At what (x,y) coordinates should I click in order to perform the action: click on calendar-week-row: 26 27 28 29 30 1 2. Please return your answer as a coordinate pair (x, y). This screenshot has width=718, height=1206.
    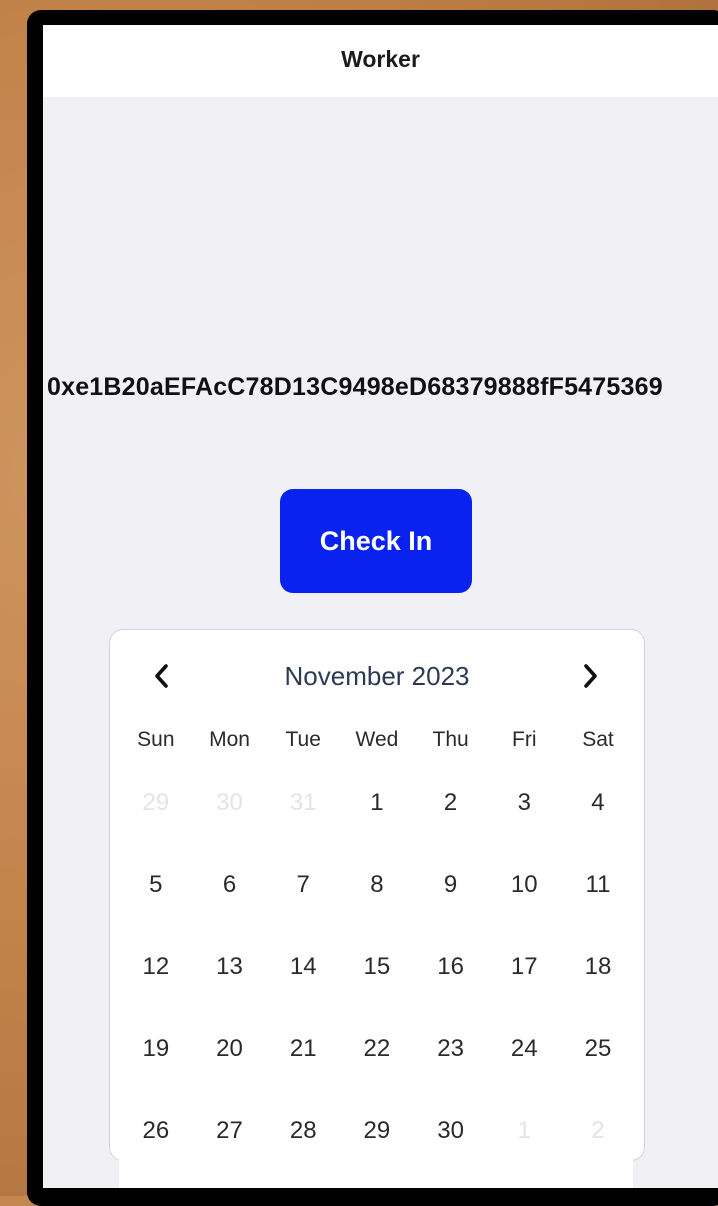
    Looking at the image, I should click on (377, 1131).